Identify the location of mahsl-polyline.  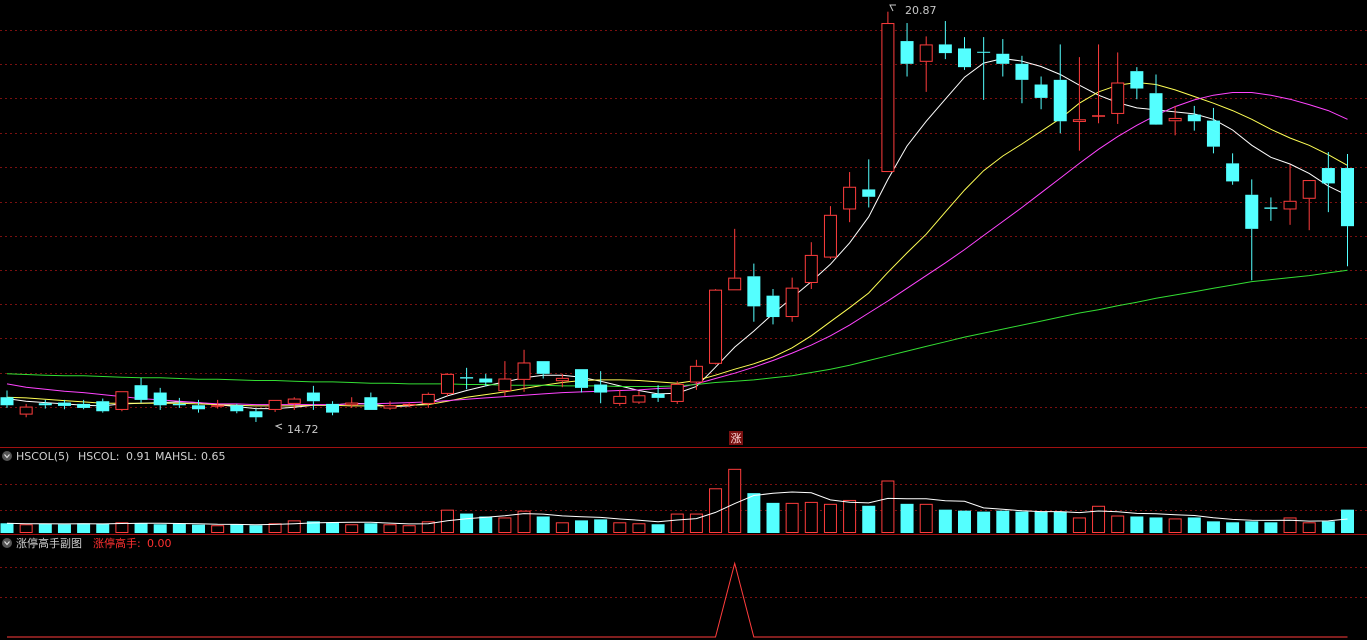
(677, 508).